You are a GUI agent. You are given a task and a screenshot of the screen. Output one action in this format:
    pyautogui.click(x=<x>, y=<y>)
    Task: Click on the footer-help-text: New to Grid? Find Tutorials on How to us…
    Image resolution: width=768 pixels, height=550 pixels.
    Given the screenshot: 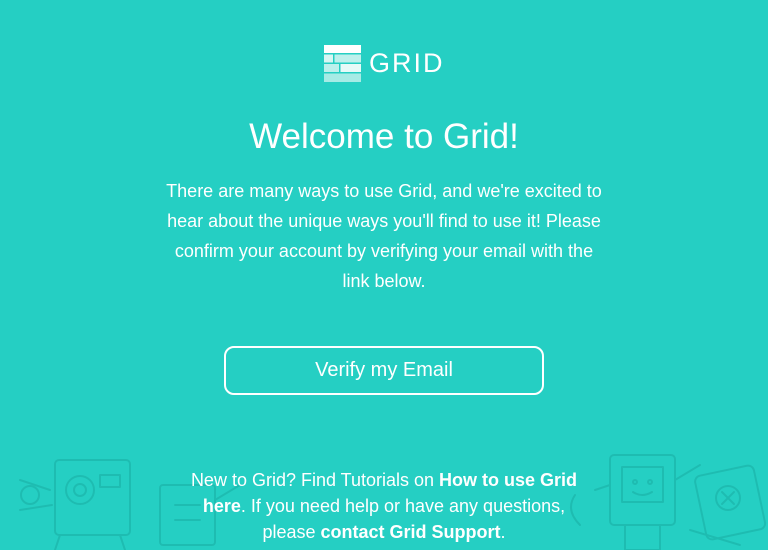 What is the action you would take?
    pyautogui.click(x=384, y=506)
    